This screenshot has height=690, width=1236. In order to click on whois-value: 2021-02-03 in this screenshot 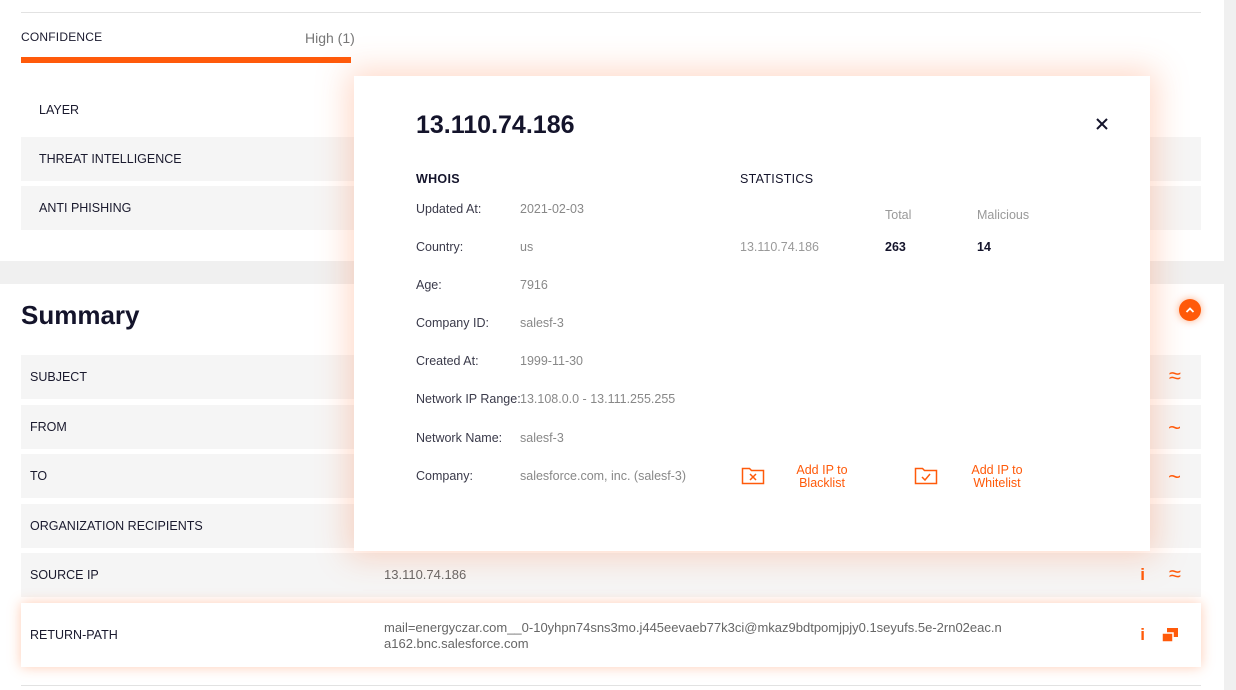, I will do `click(552, 209)`.